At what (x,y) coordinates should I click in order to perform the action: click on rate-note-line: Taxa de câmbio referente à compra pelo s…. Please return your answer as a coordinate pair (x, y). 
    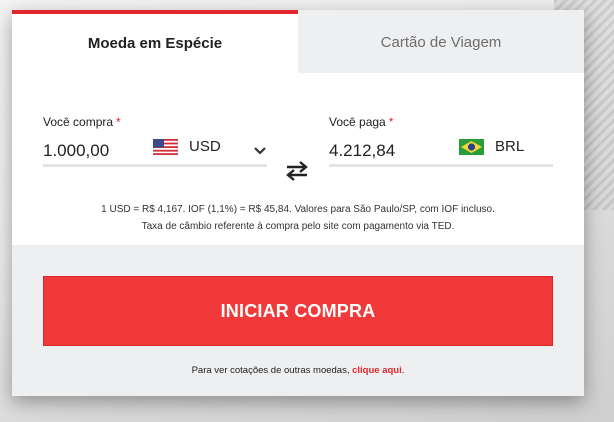
    Looking at the image, I should click on (298, 226).